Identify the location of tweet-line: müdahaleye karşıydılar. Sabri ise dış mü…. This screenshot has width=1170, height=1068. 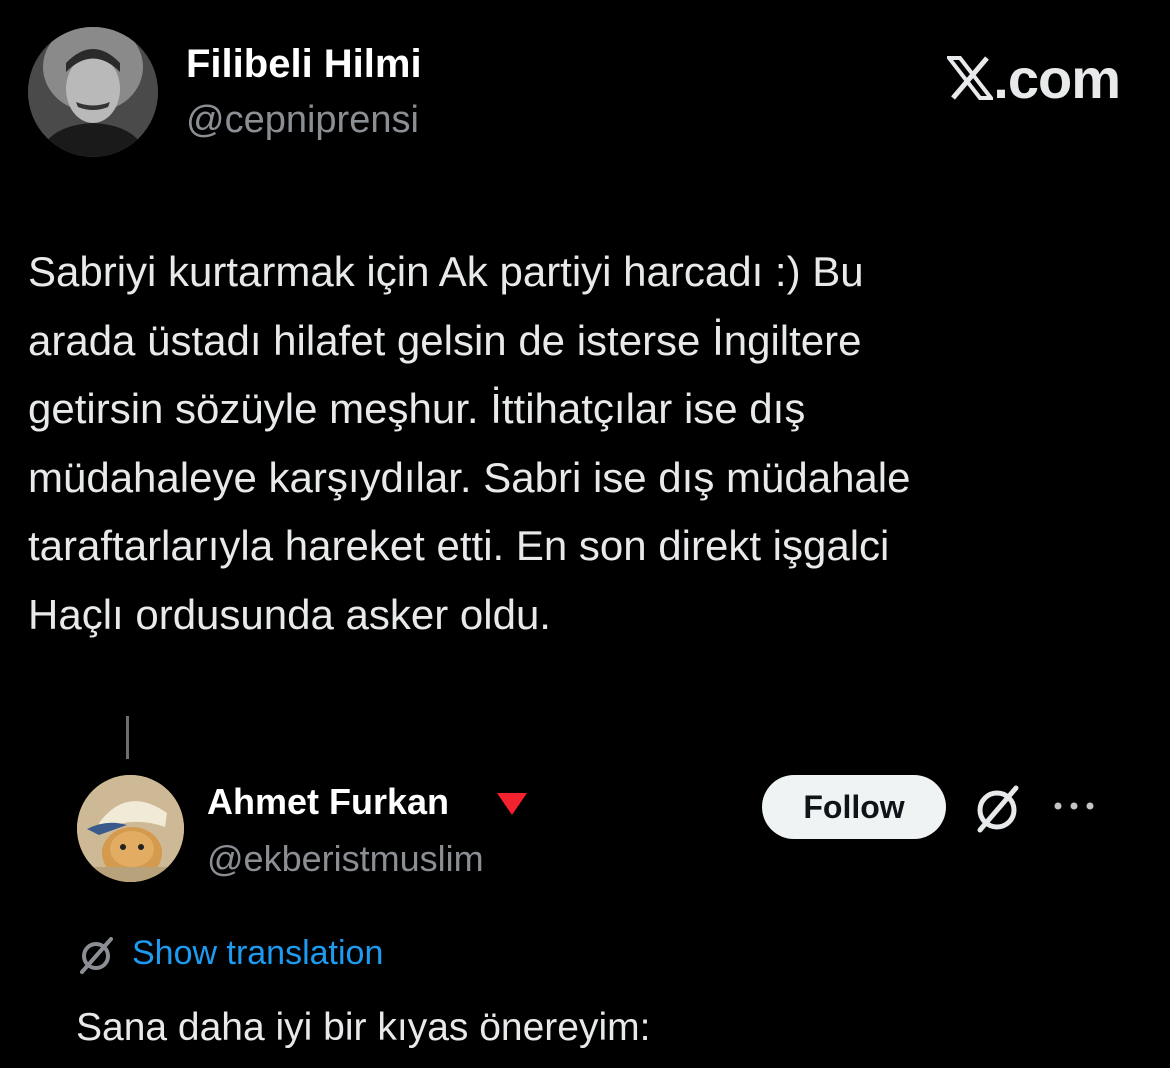
(469, 477).